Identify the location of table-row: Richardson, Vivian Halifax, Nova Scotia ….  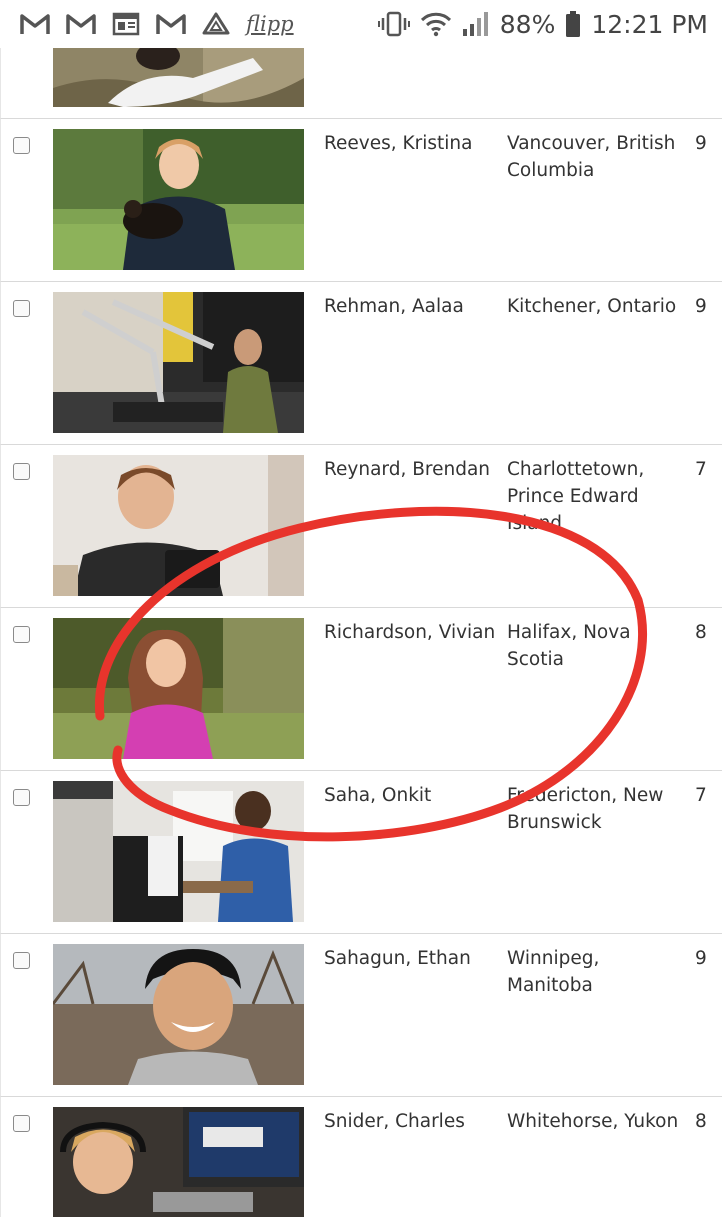
(361, 689).